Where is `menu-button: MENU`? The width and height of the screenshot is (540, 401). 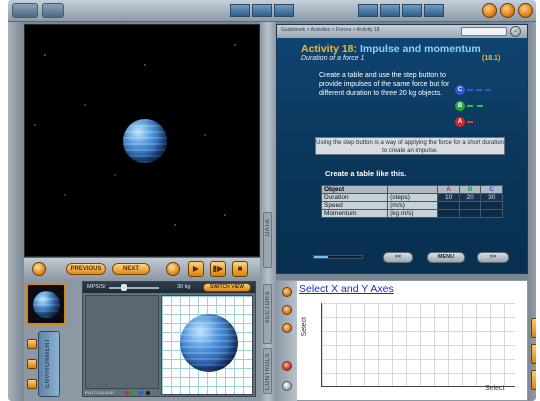 menu-button: MENU is located at coordinates (446, 257).